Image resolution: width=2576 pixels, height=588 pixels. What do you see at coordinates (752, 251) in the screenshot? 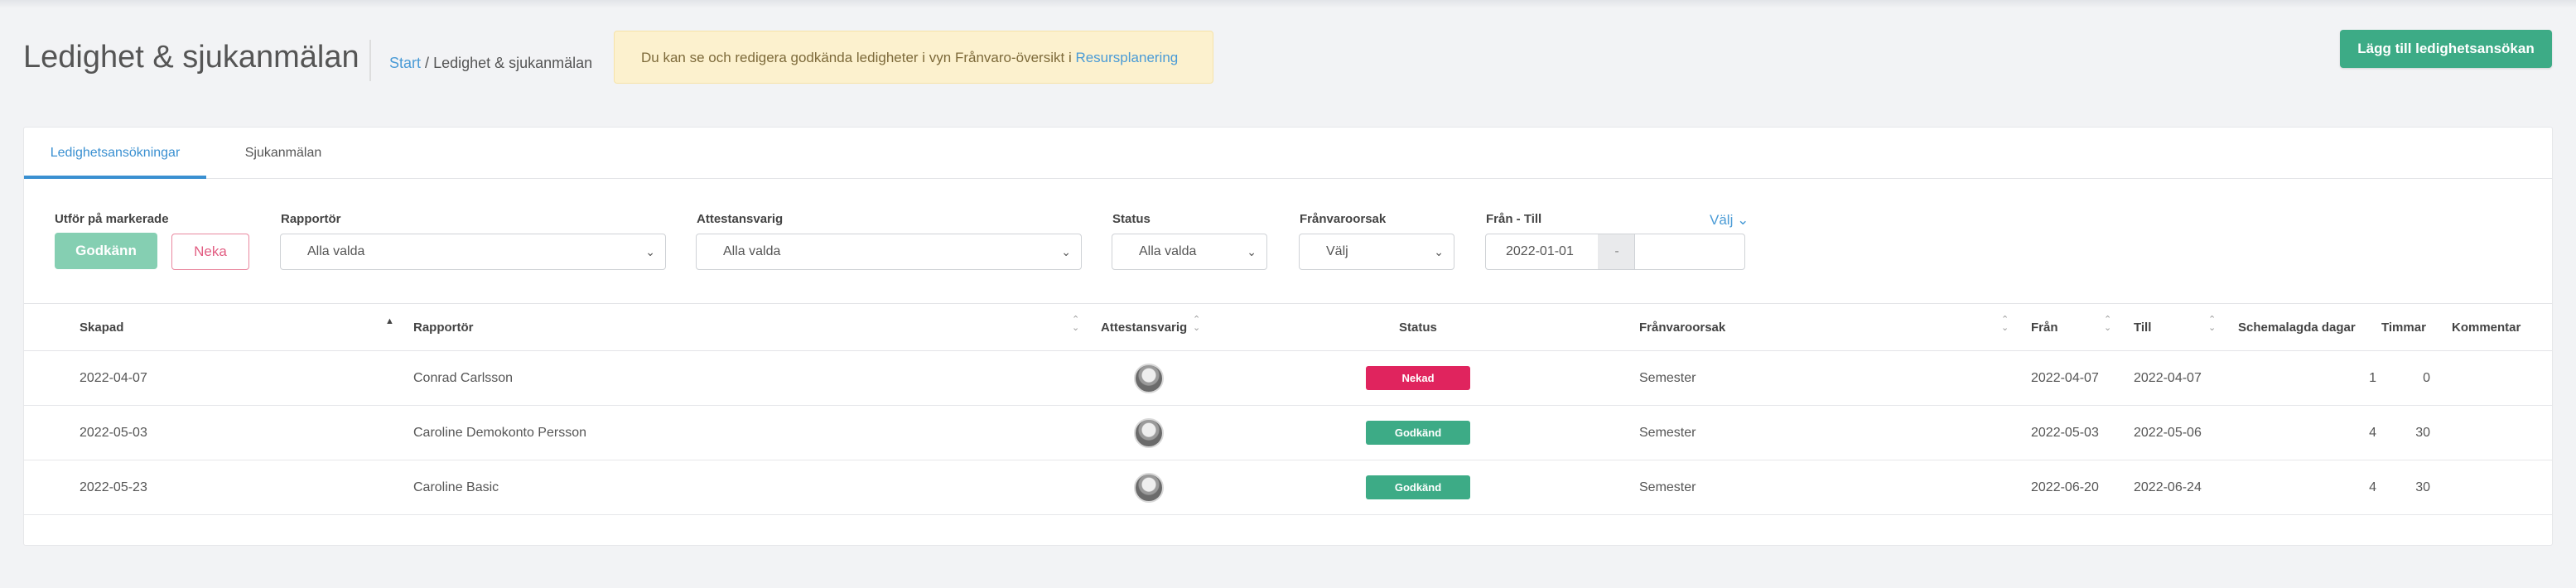
I see `attester-select-value: Alla valda` at bounding box center [752, 251].